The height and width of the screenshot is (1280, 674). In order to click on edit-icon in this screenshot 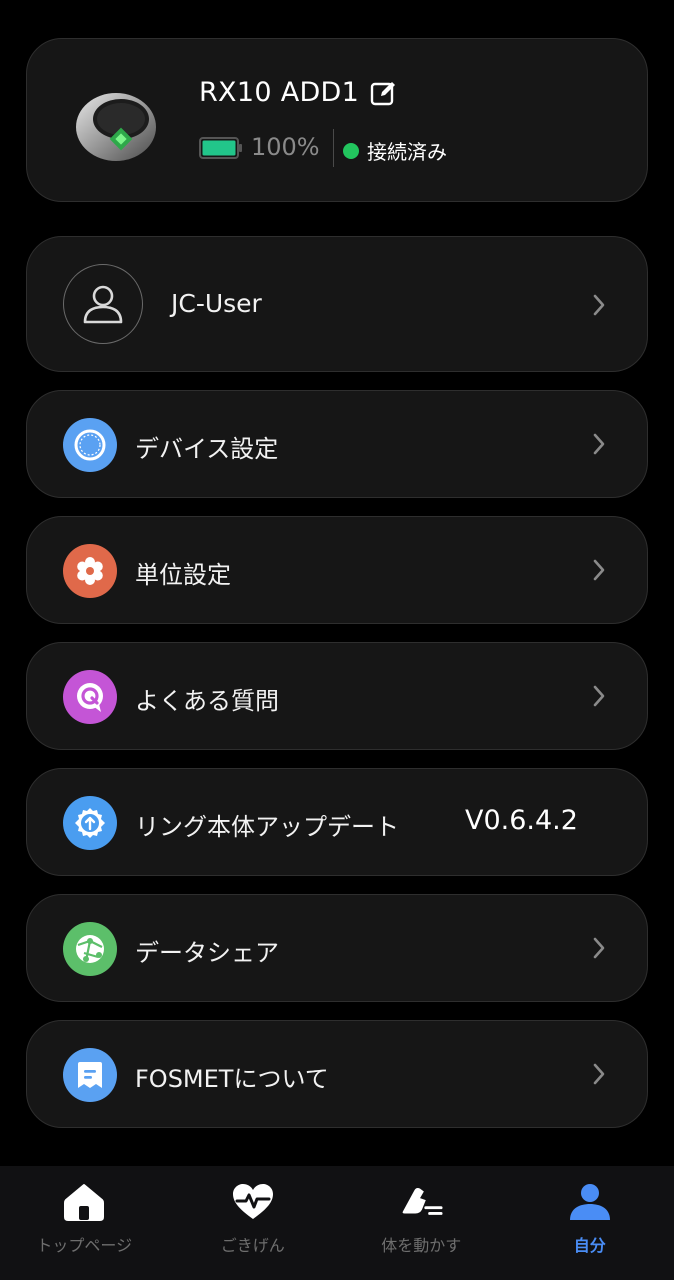, I will do `click(383, 93)`.